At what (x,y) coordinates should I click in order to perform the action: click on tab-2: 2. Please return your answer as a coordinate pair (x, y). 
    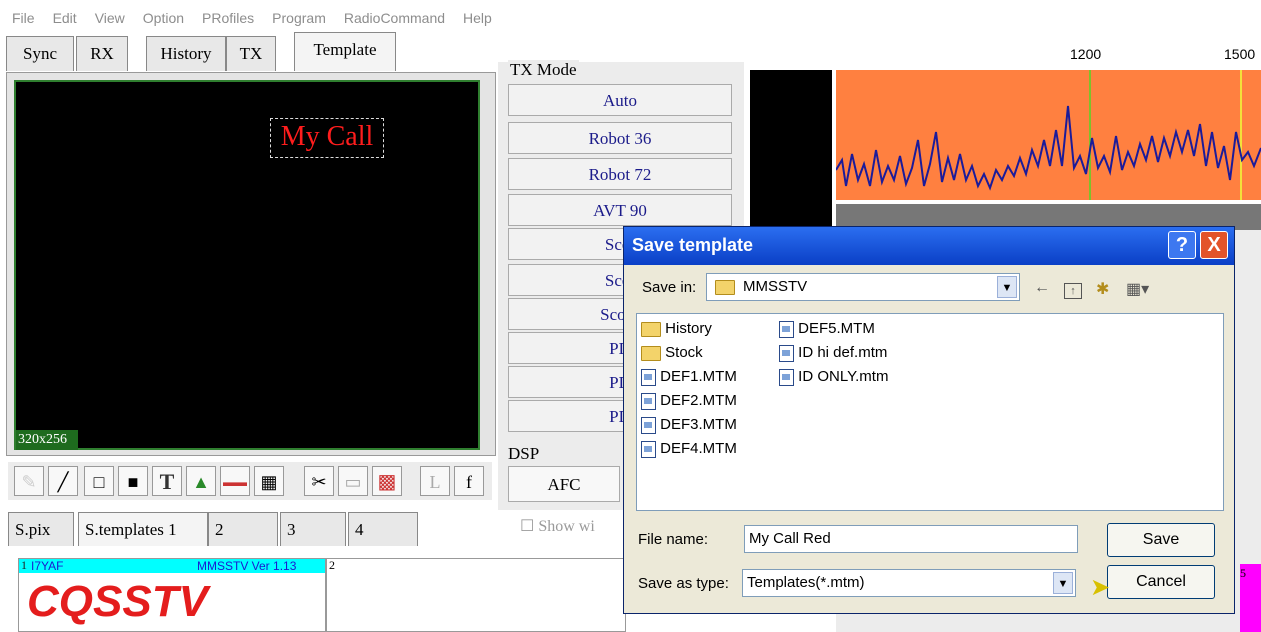
    Looking at the image, I should click on (243, 529).